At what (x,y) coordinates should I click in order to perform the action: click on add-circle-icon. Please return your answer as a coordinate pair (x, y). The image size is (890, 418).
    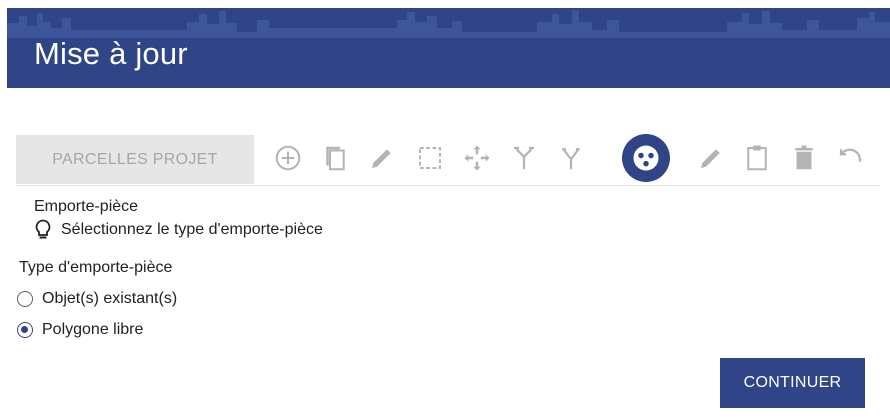
    Looking at the image, I should click on (288, 158).